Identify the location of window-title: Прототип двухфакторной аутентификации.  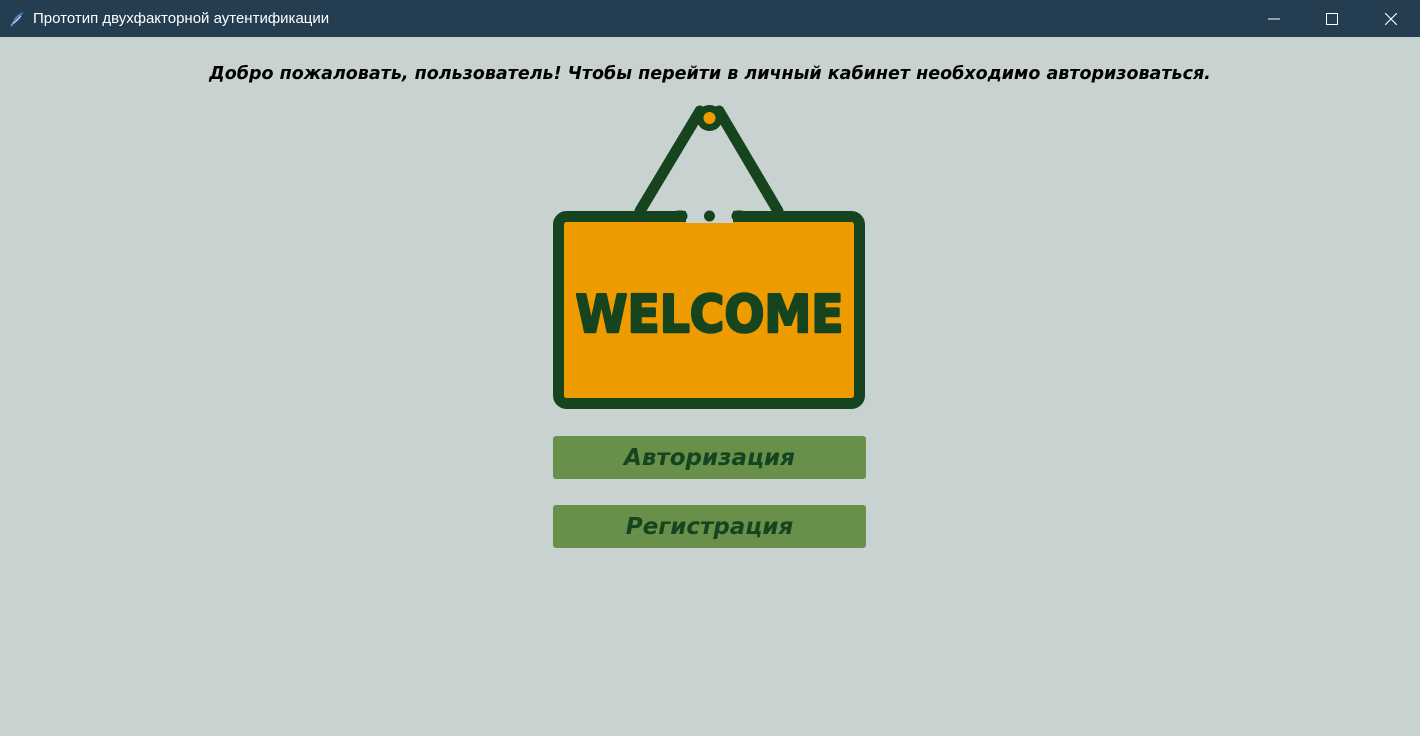
(181, 18).